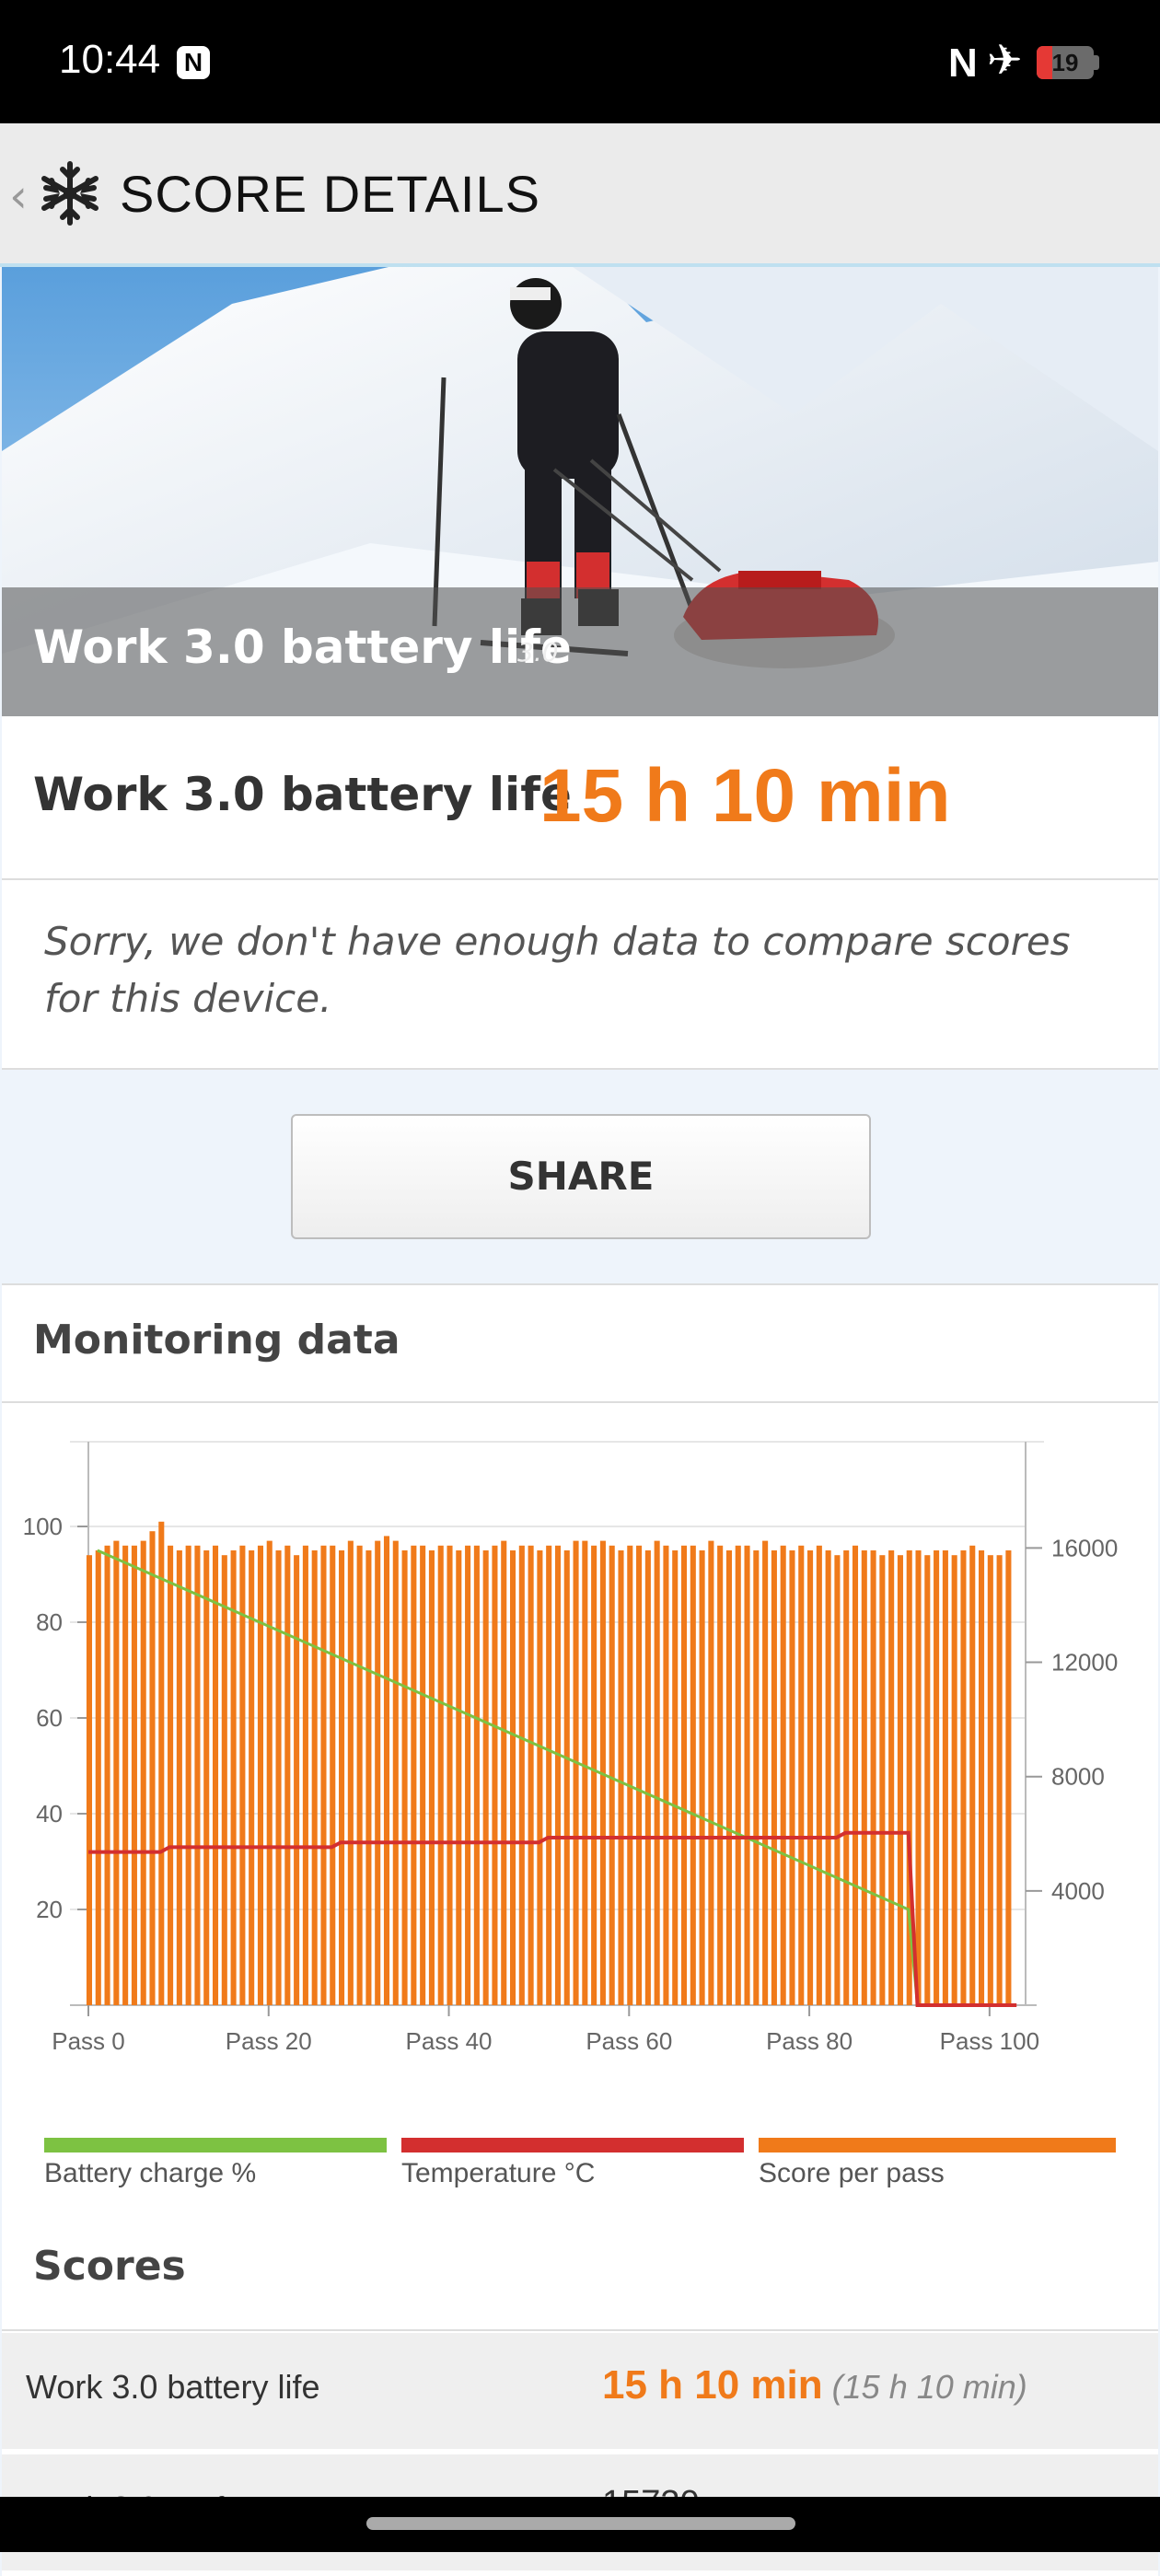  I want to click on snowflake-icon, so click(70, 193).